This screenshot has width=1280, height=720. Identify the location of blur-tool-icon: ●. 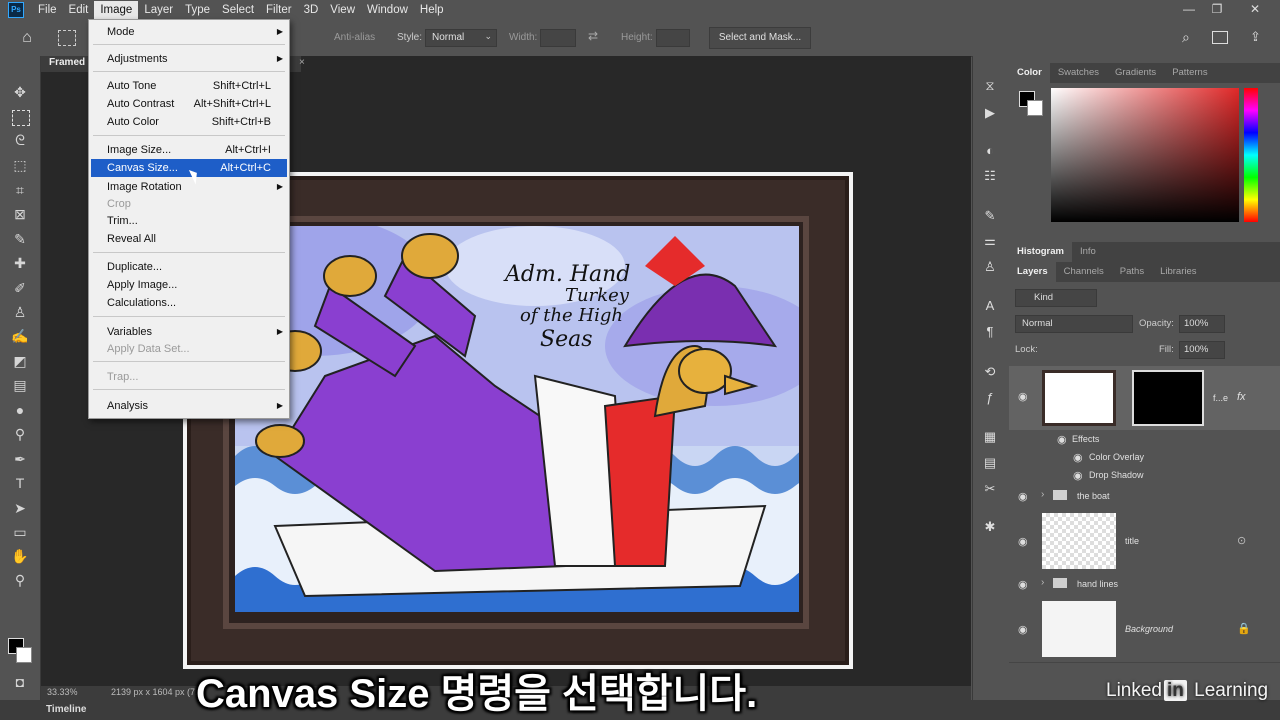
(20, 410).